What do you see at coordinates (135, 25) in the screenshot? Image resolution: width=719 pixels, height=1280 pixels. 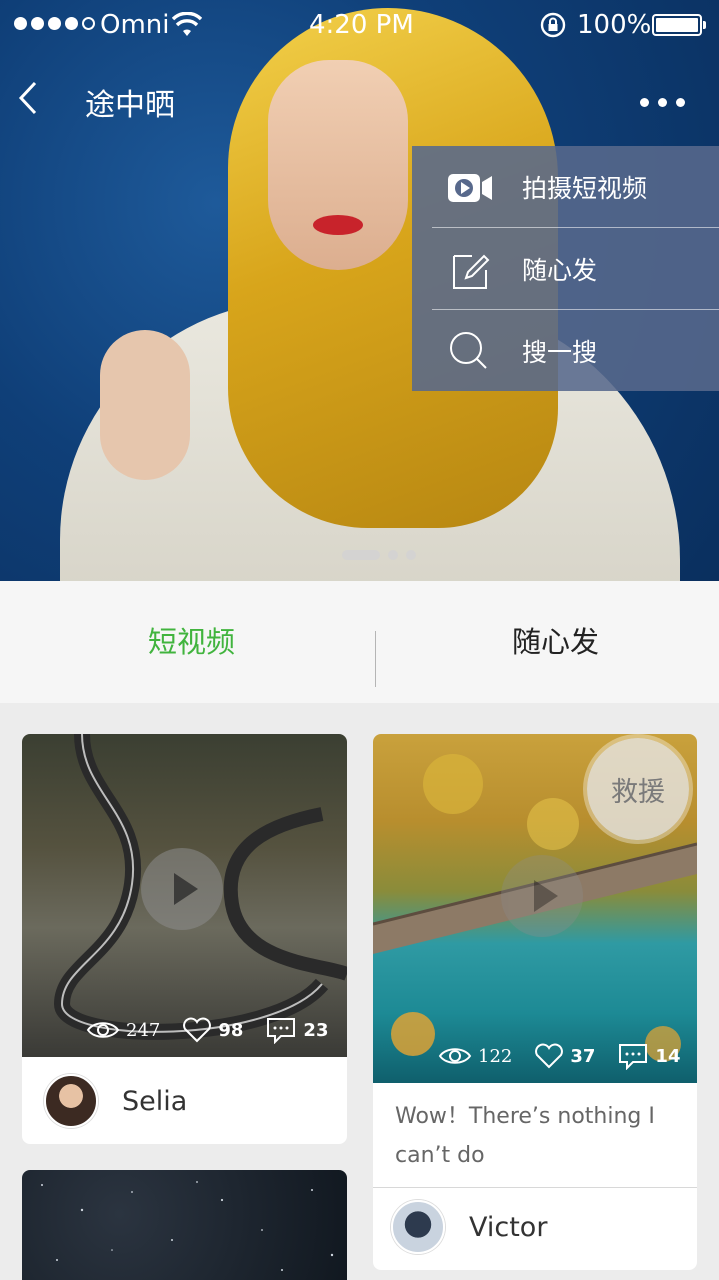 I see `carrier-name: Omni` at bounding box center [135, 25].